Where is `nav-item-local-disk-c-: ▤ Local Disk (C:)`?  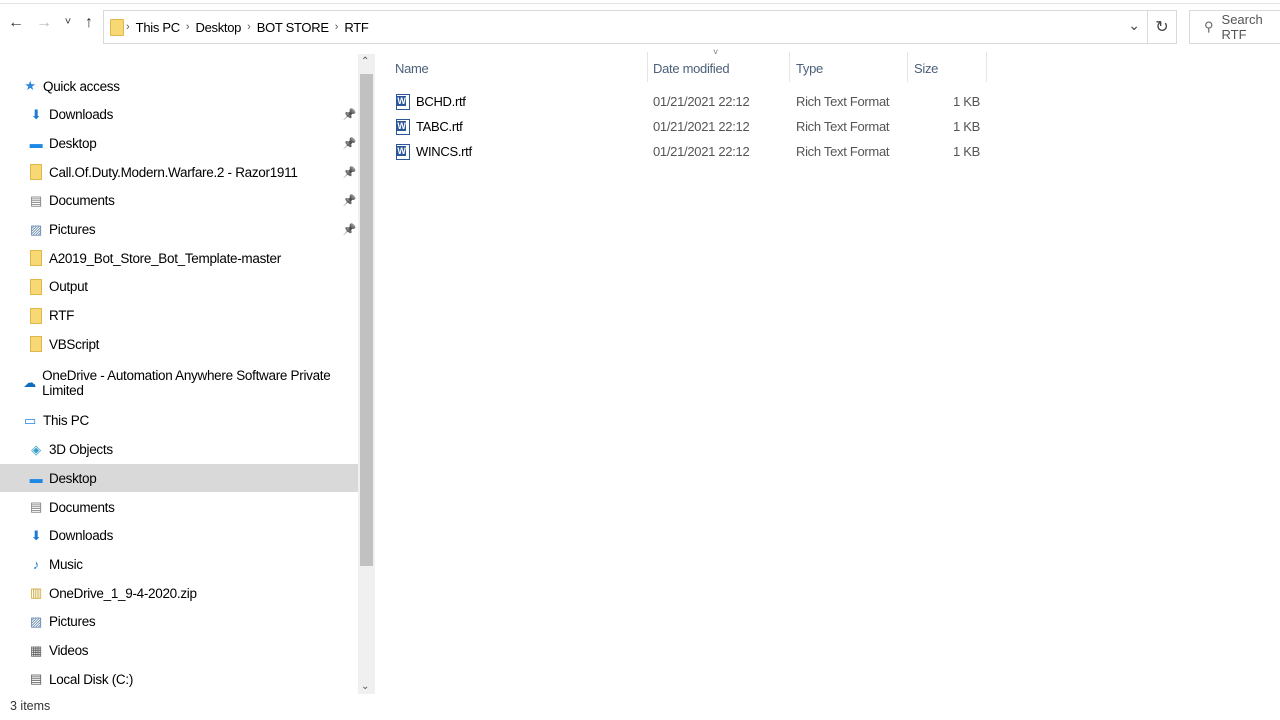
nav-item-local-disk-c-: ▤ Local Disk (C:) is located at coordinates (179, 679).